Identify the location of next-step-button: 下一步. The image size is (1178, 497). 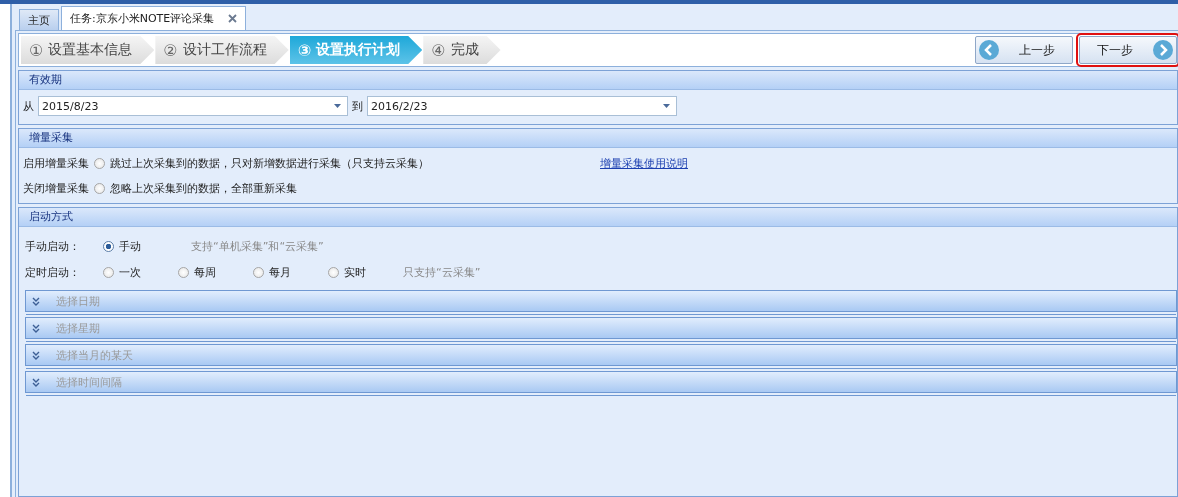
(1128, 50).